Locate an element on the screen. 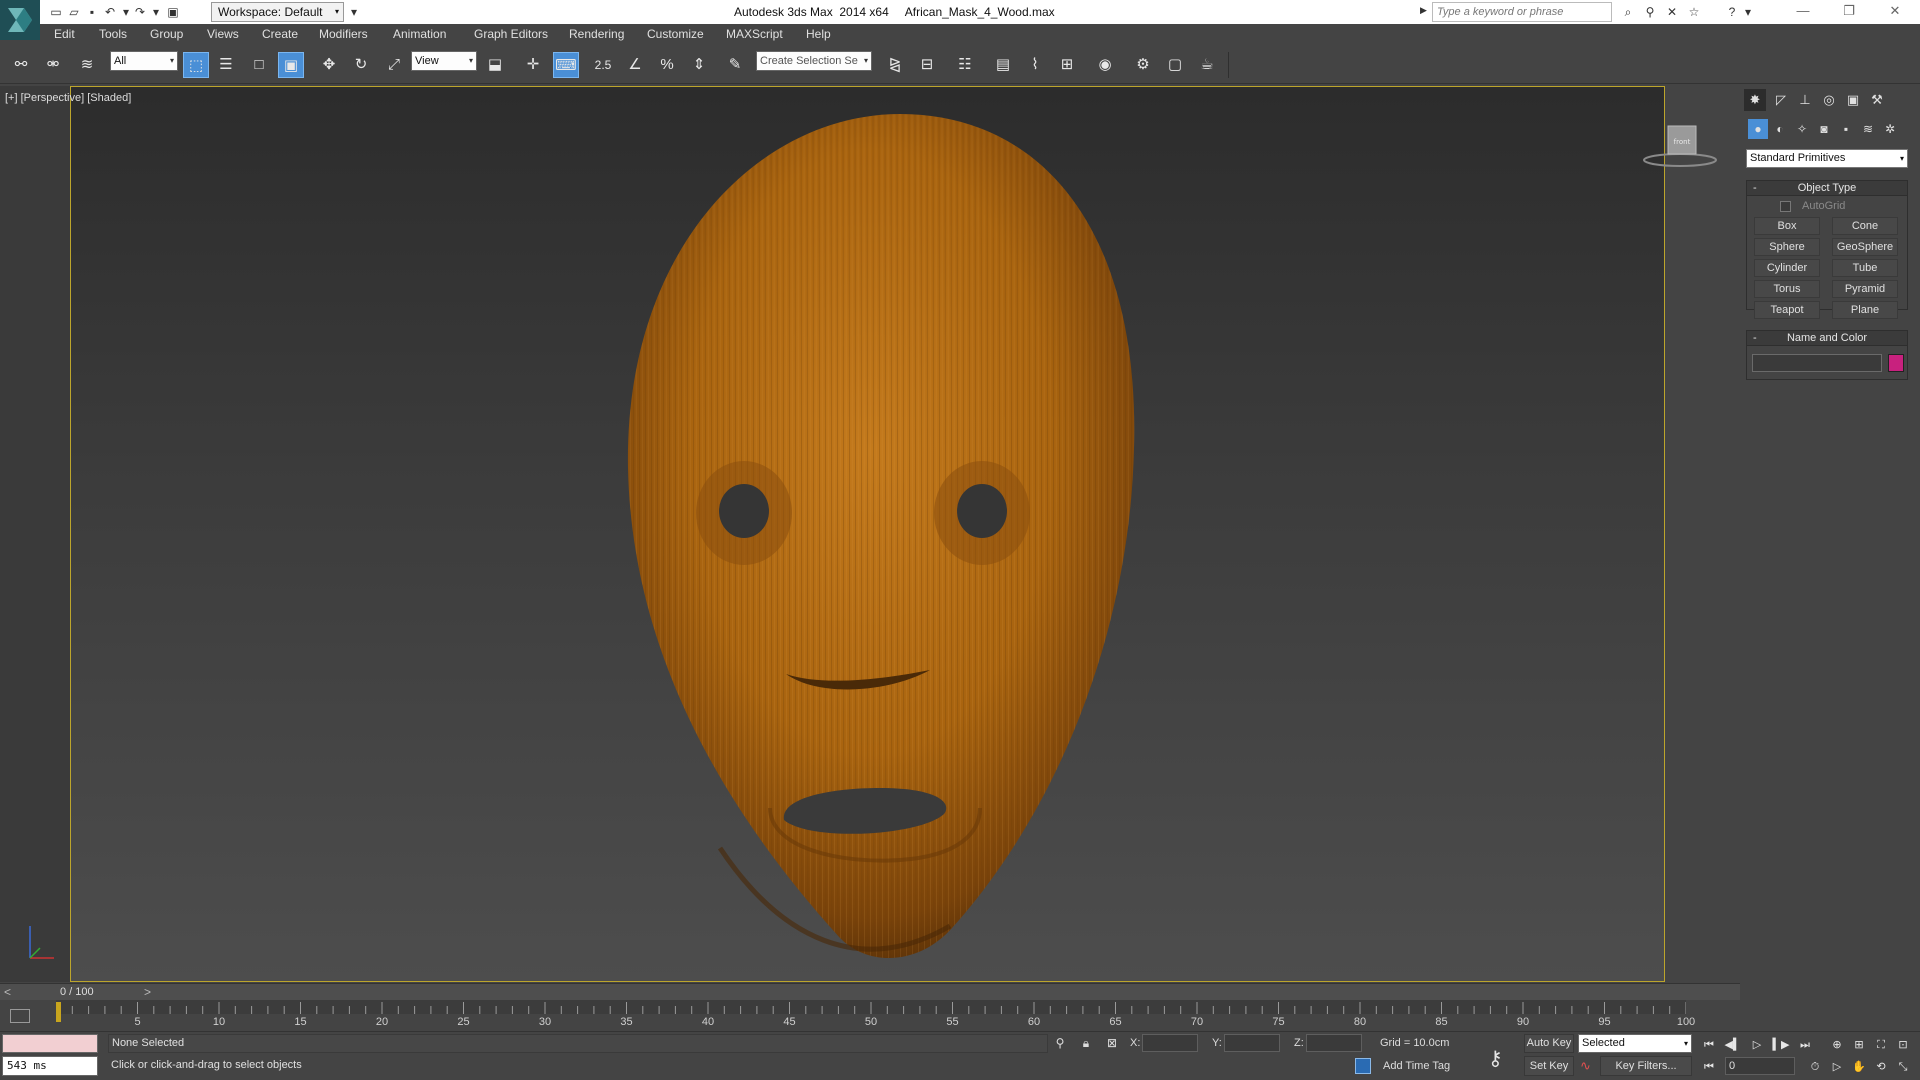 Image resolution: width=1920 pixels, height=1080 pixels. undo-icon: ↶ is located at coordinates (110, 12).